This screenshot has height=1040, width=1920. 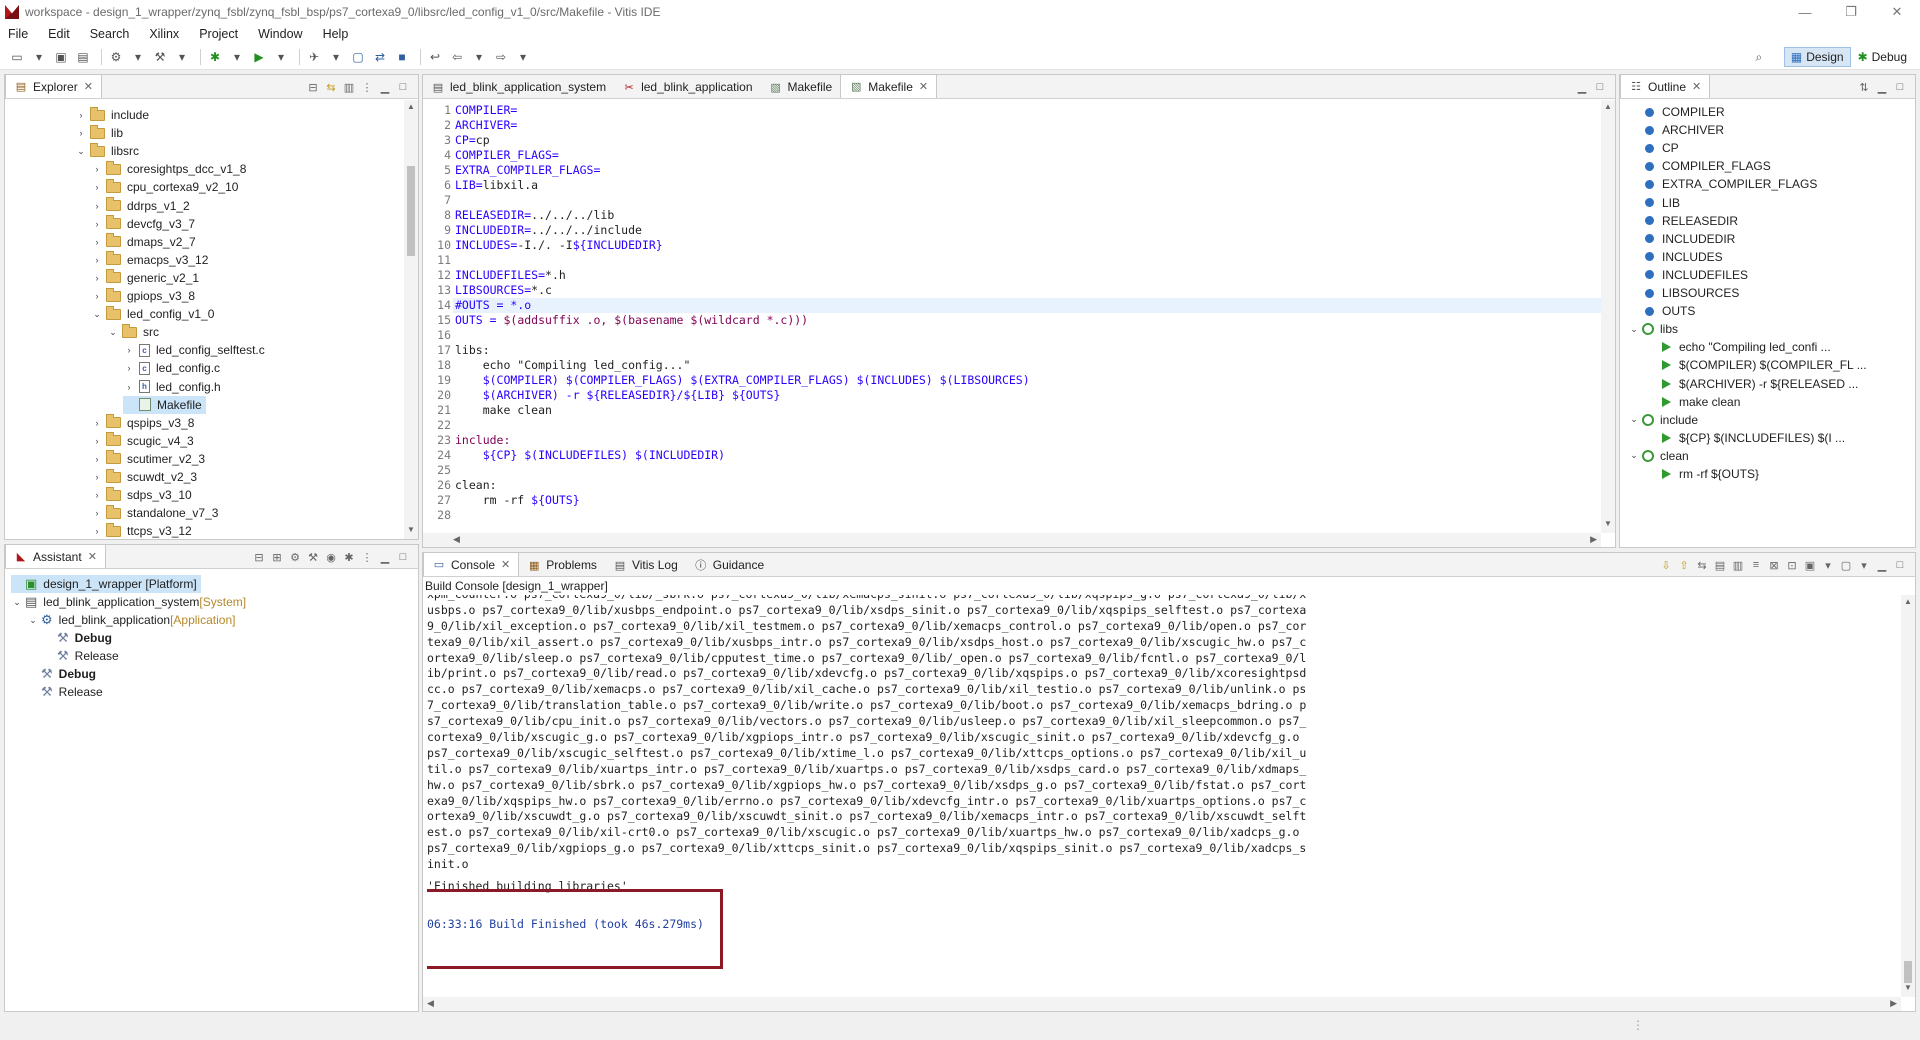 What do you see at coordinates (518, 87) in the screenshot?
I see `editor-tab-system: ▤ led_blink_application_system` at bounding box center [518, 87].